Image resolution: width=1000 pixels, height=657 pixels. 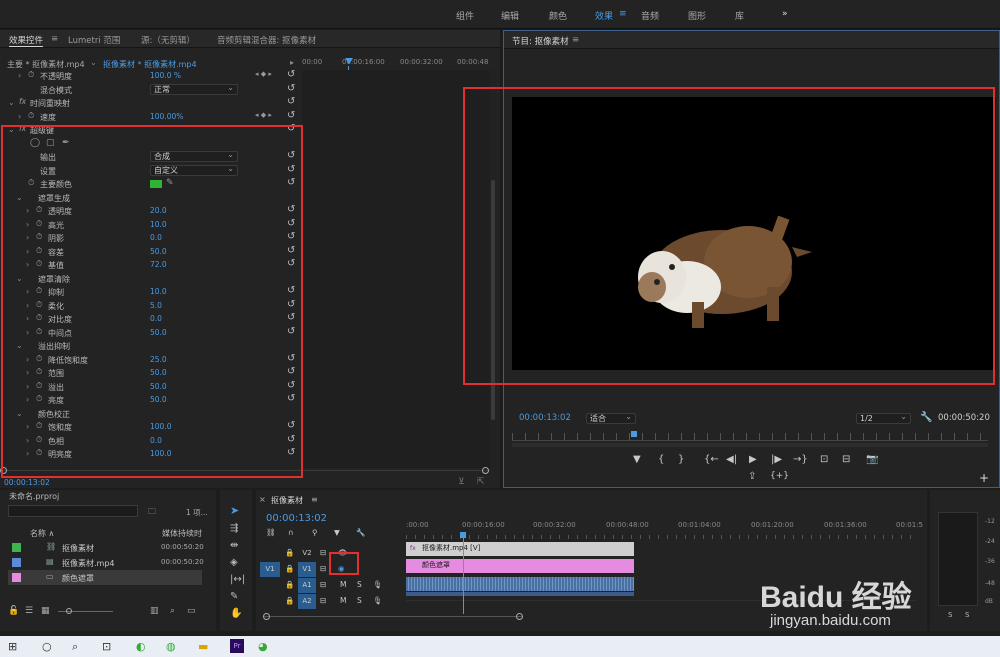 I want to click on keyframe-nav-icon: ◂ ◆ ▸, so click(x=263, y=74).